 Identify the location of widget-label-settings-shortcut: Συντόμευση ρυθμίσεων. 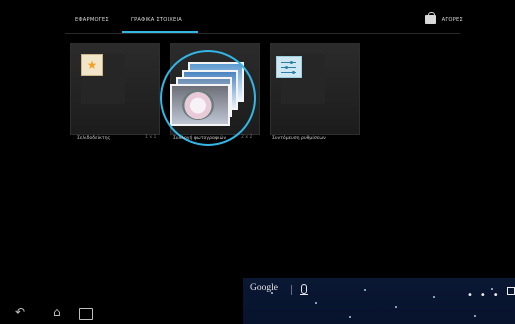
(299, 138).